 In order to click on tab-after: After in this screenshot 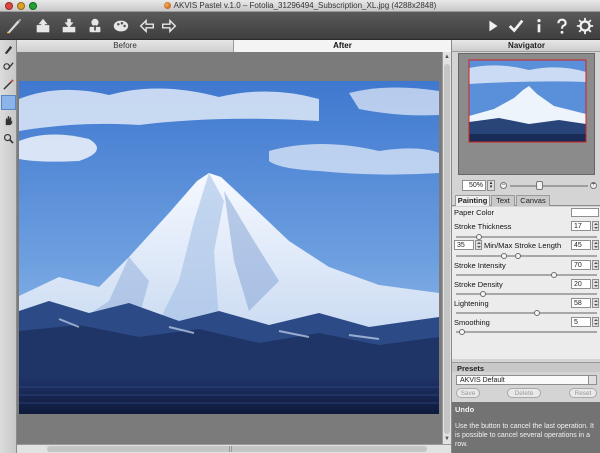, I will do `click(342, 46)`.